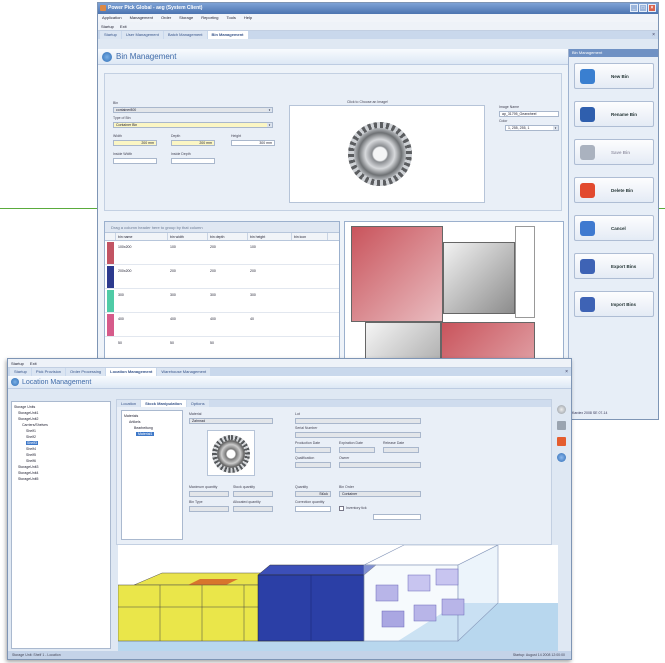 This screenshot has width=665, height=663. I want to click on inside-depth-input, so click(193, 161).